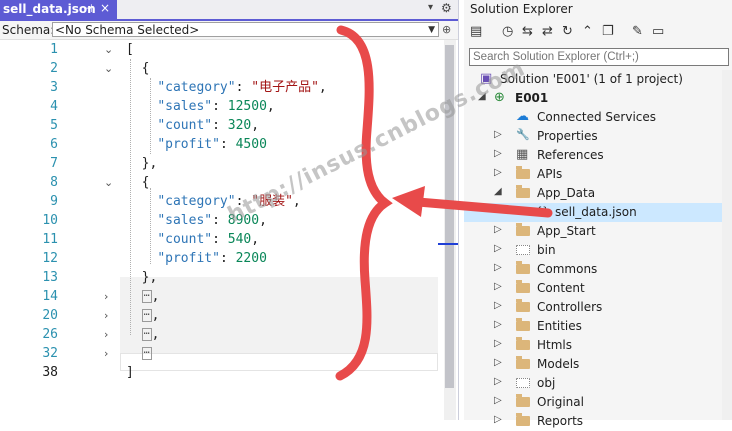 The image size is (732, 431). Describe the element at coordinates (185, 239) in the screenshot. I see `json-key: "count"` at that location.